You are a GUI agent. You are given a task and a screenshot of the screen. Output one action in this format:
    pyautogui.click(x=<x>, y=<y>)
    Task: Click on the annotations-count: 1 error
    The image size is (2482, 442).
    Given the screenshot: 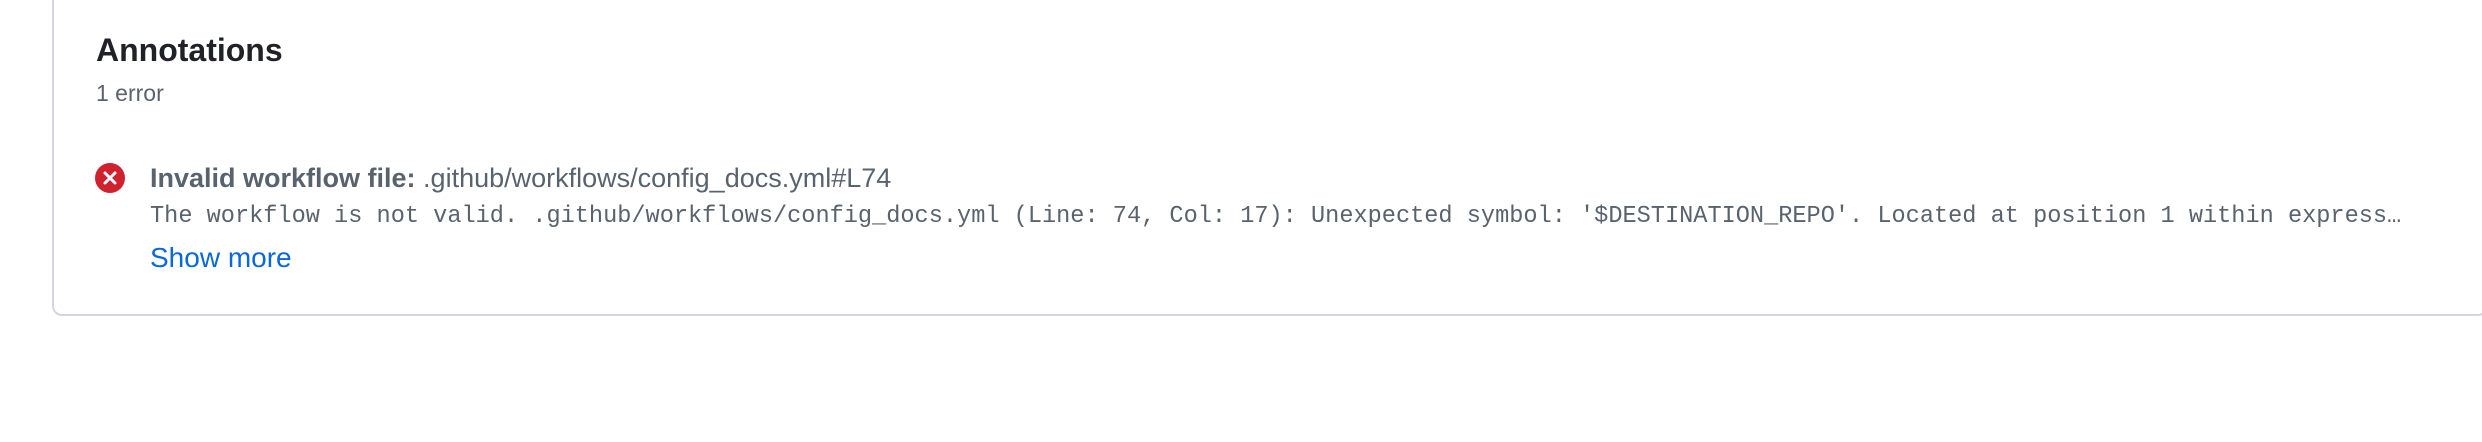 What is the action you would take?
    pyautogui.click(x=130, y=93)
    